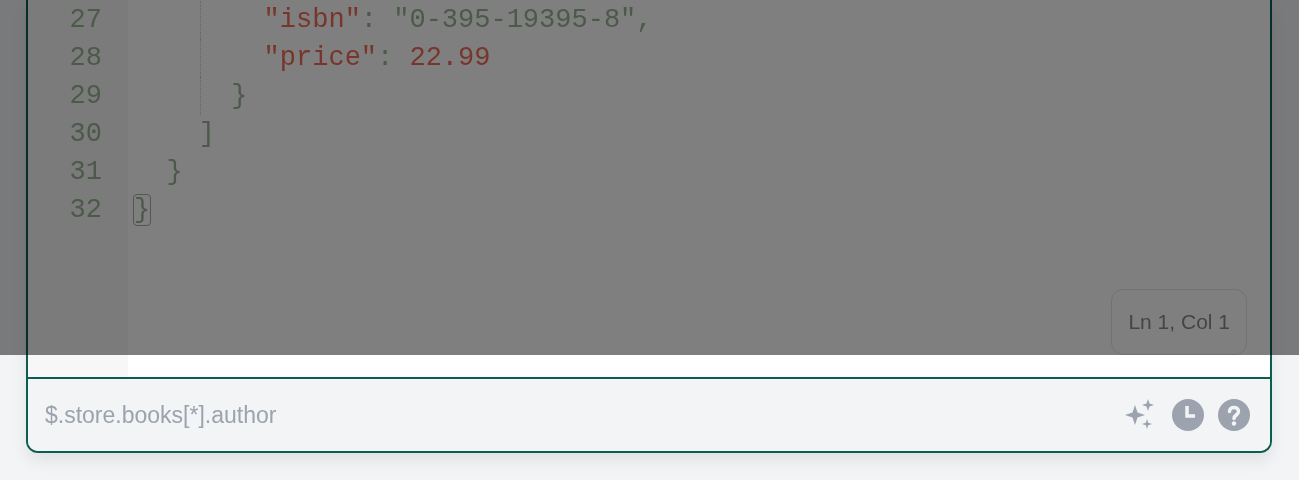  I want to click on cursor-position-badge: Ln 1, Col 1, so click(1179, 322).